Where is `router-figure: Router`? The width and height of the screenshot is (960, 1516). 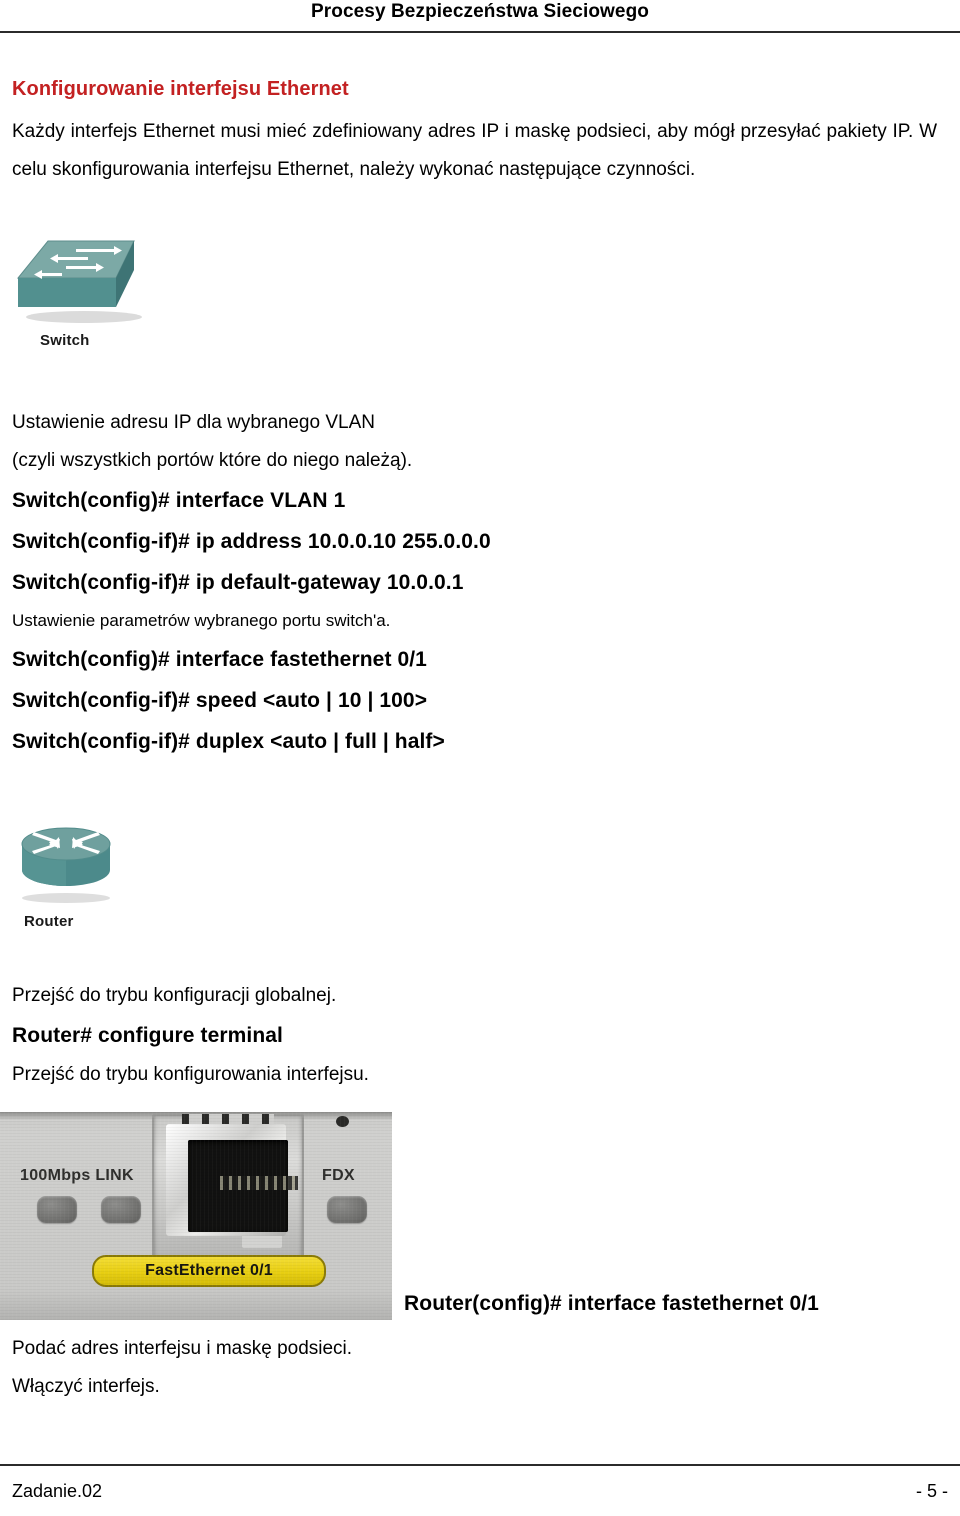
router-figure: Router is located at coordinates (68, 874).